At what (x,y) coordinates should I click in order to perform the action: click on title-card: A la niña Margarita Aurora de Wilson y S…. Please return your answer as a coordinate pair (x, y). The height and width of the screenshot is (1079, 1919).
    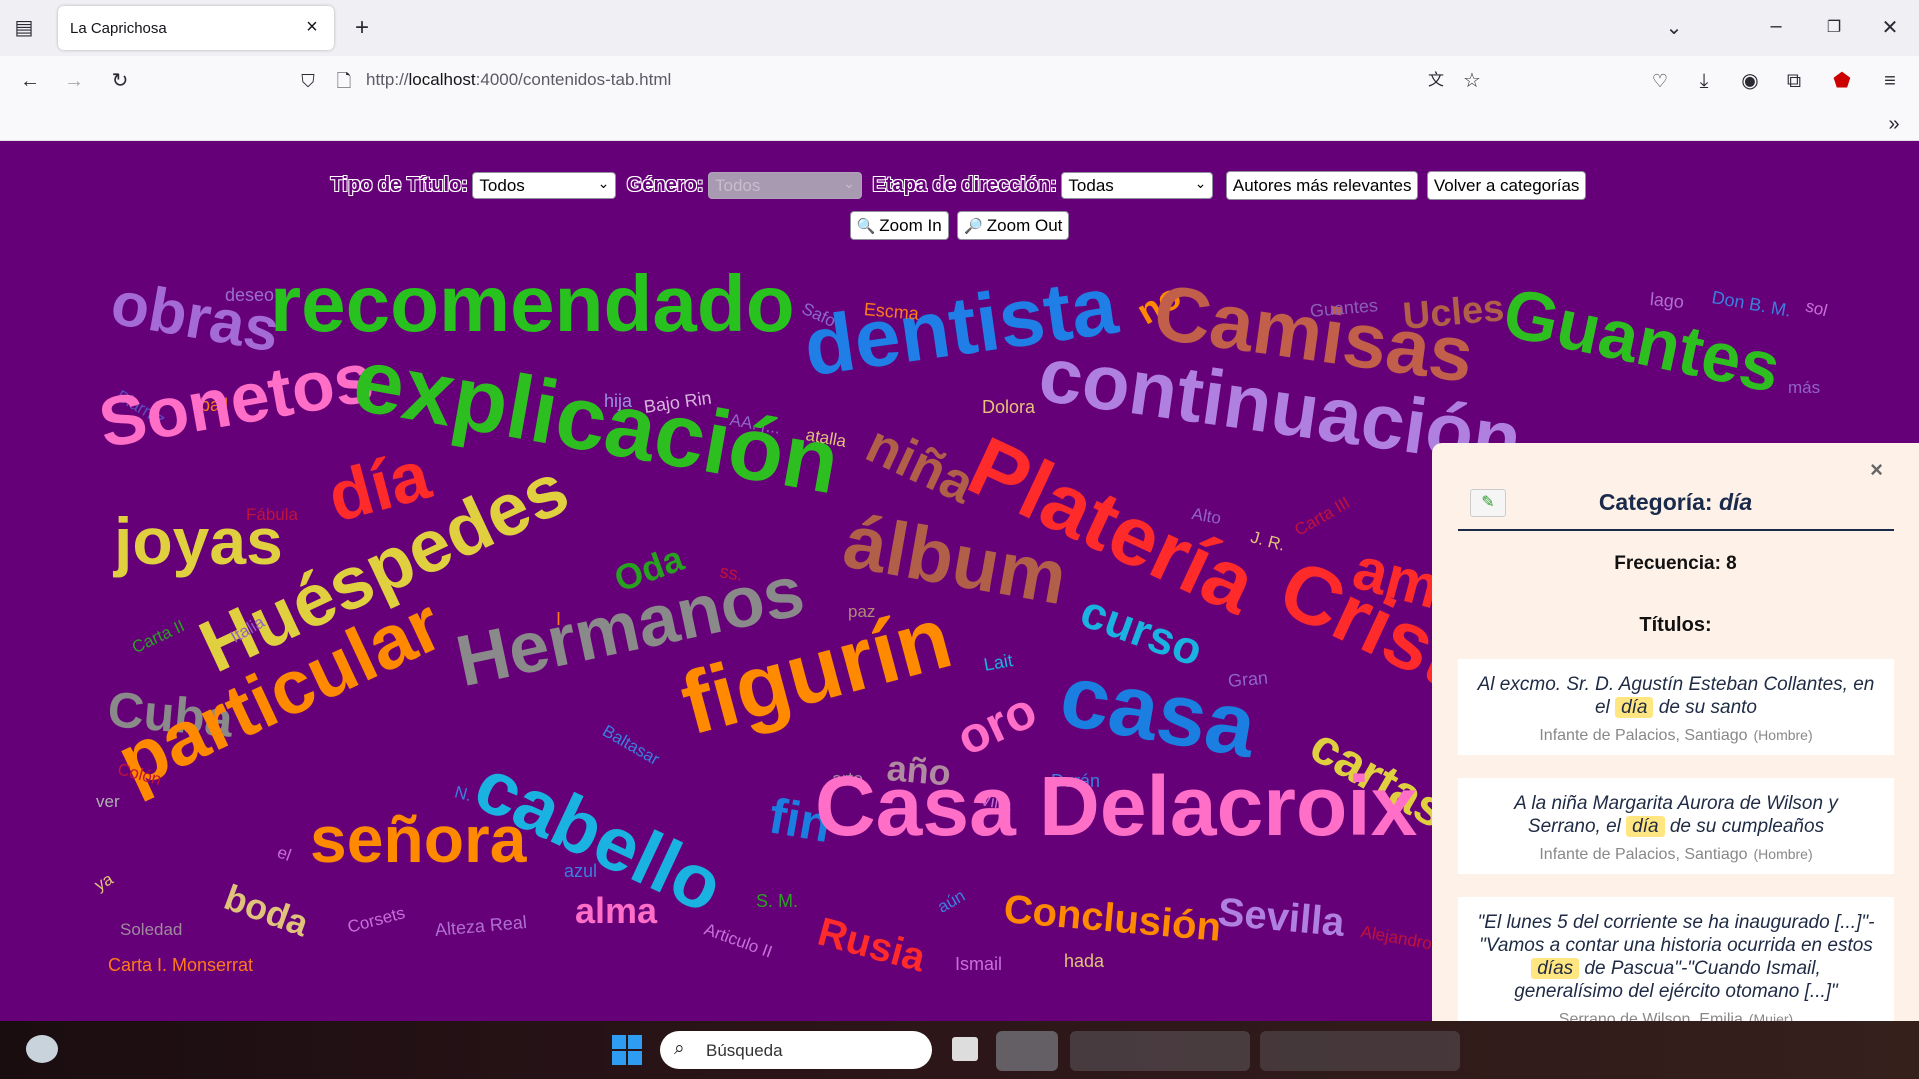
    Looking at the image, I should click on (1676, 826).